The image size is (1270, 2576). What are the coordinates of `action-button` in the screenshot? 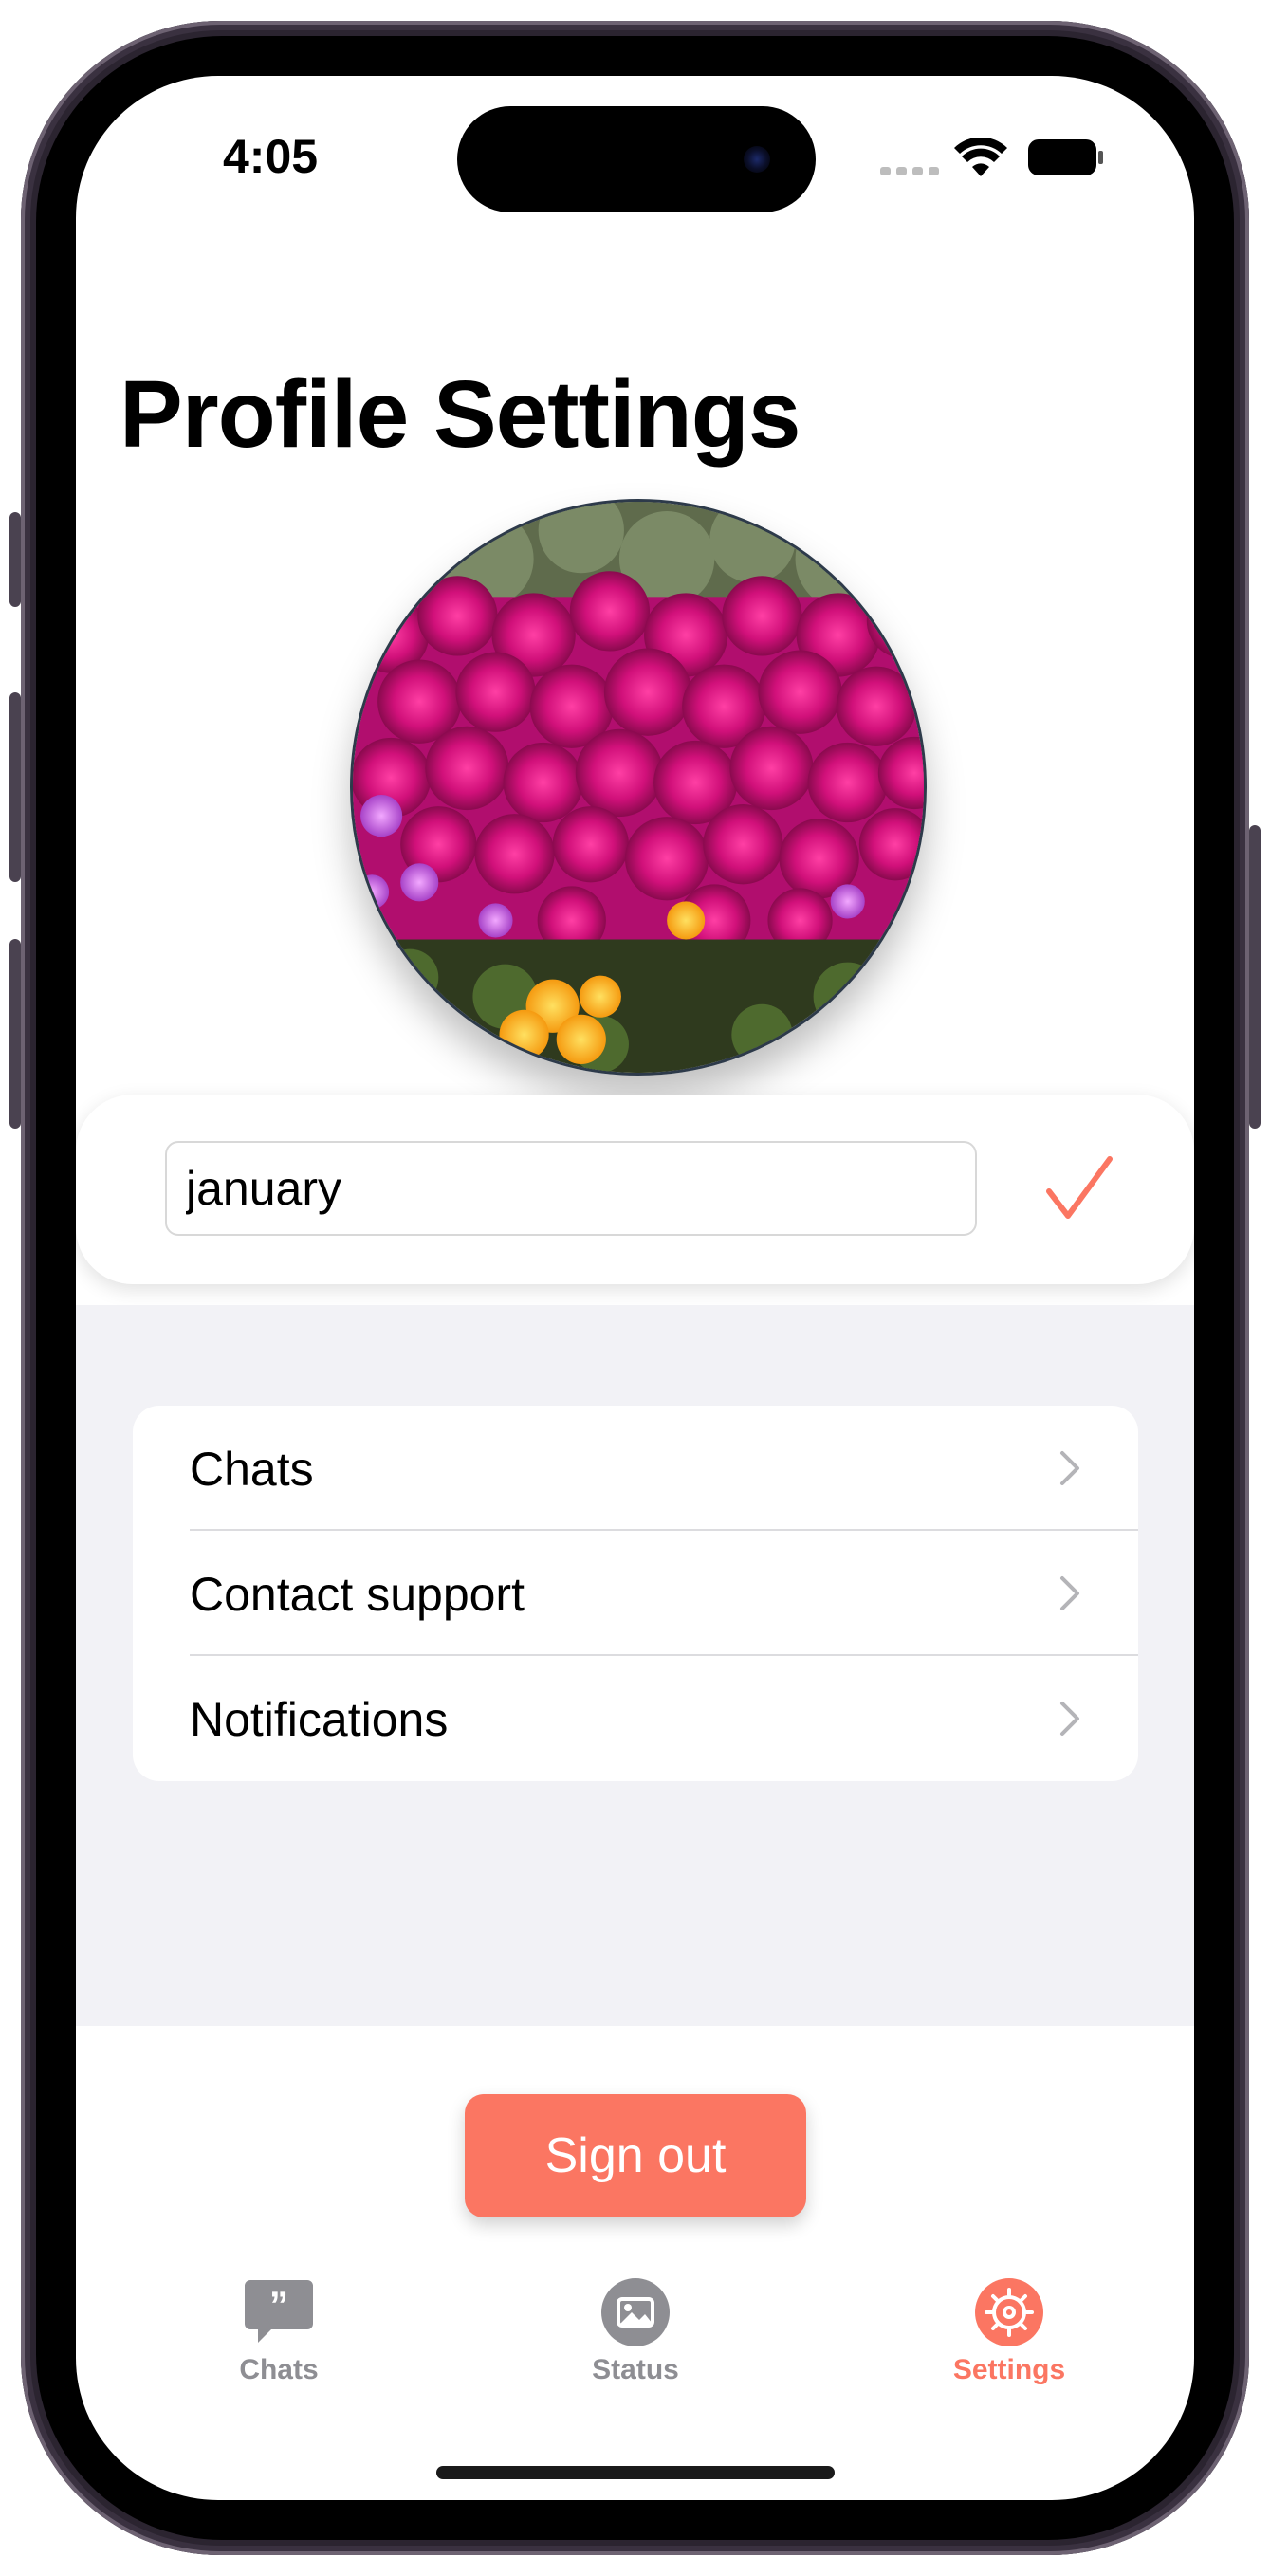 It's located at (15, 559).